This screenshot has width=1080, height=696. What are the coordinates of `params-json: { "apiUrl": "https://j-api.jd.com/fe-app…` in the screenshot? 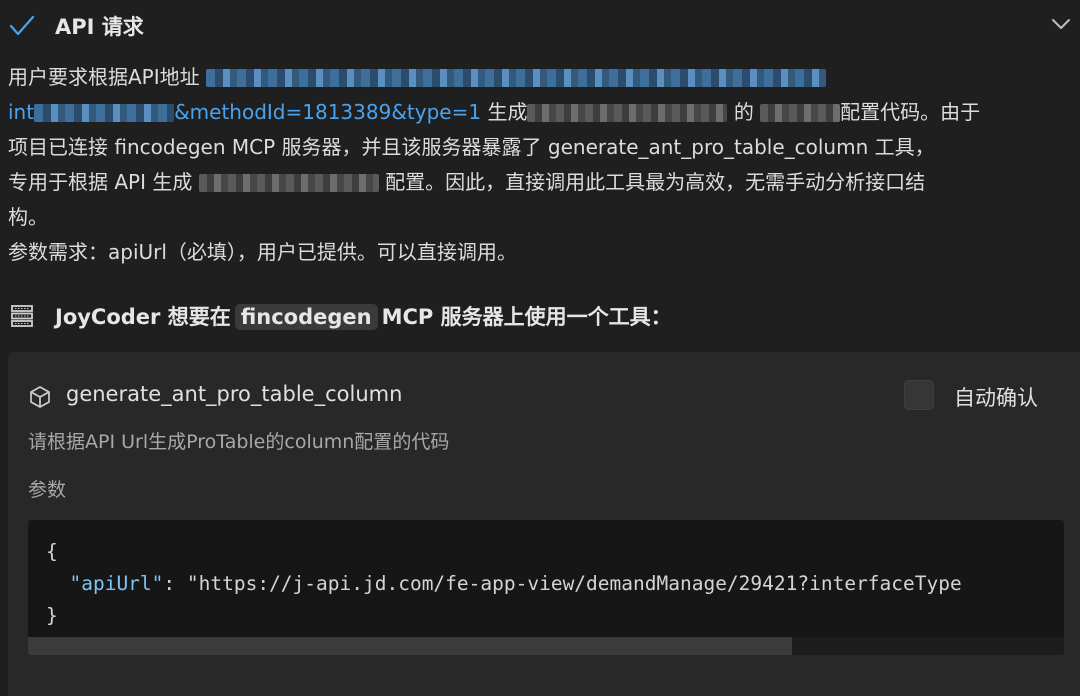 It's located at (504, 583).